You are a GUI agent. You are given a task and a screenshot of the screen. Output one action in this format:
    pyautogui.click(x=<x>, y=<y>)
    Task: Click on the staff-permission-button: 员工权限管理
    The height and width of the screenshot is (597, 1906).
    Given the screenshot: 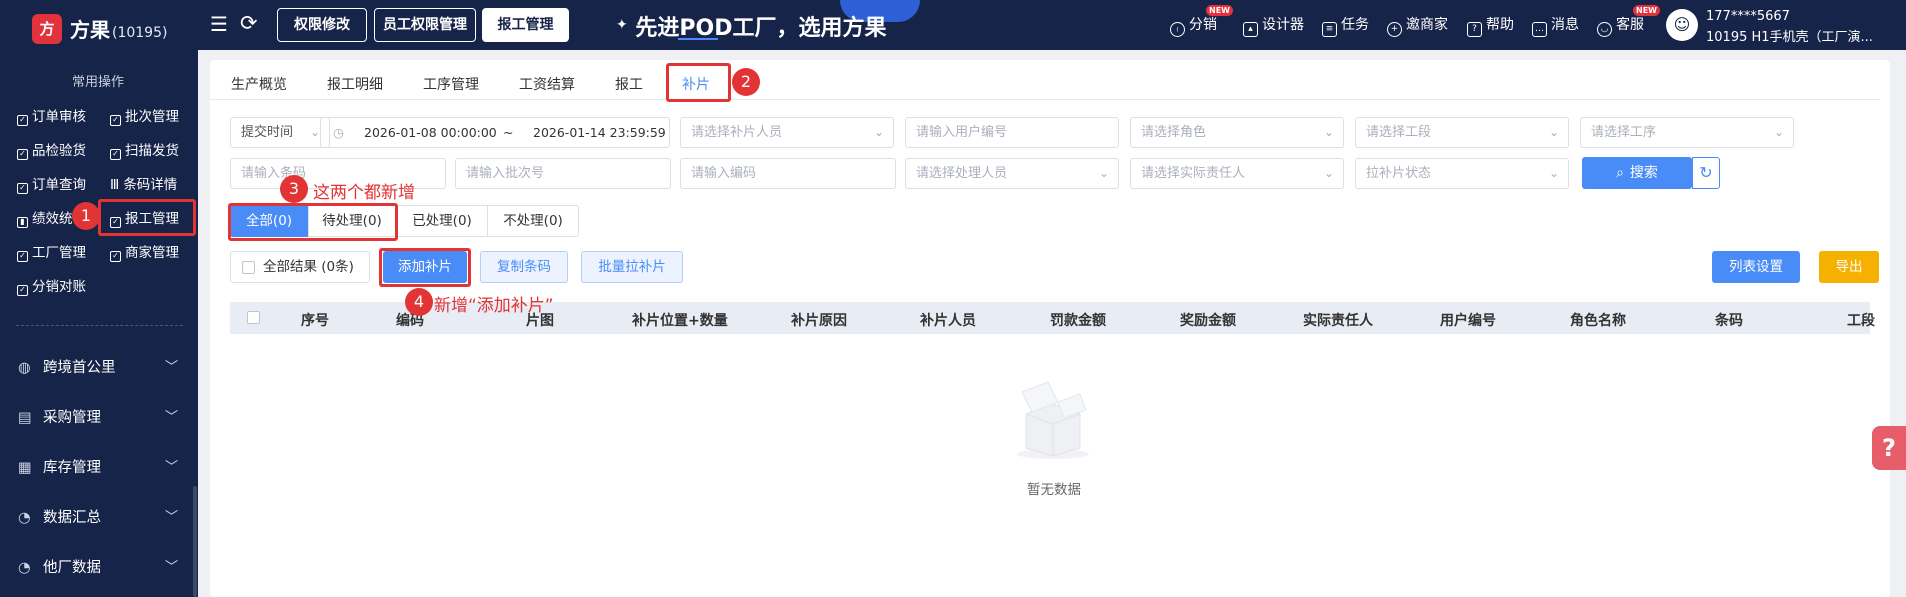 What is the action you would take?
    pyautogui.click(x=425, y=25)
    